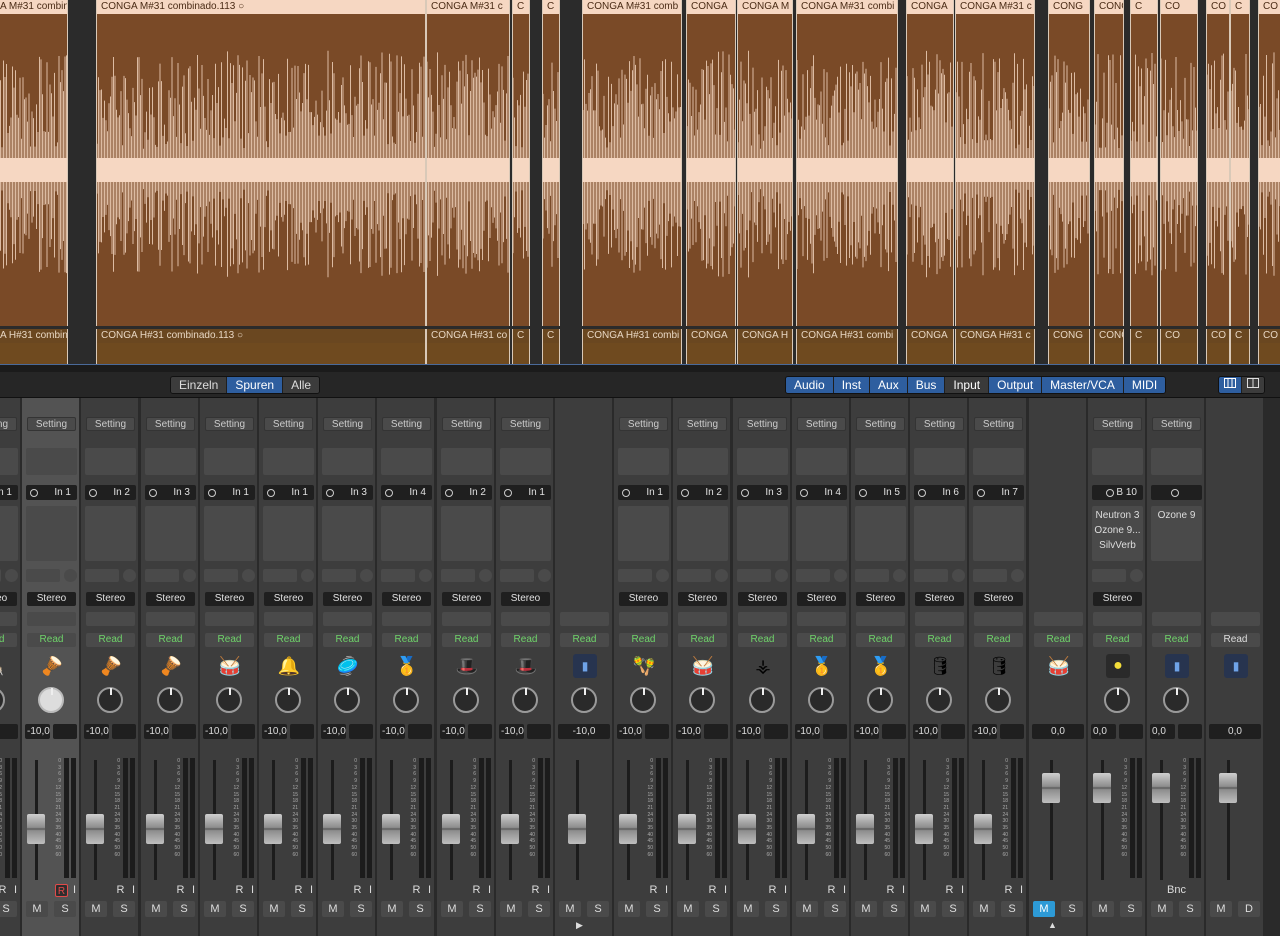 This screenshot has height=936, width=1280. I want to click on waveform-icon: ▮, so click(1236, 666).